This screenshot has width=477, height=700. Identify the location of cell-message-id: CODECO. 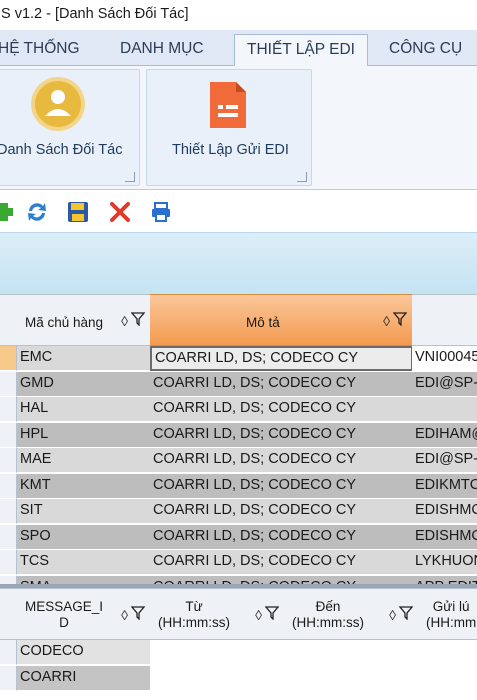
(84, 652).